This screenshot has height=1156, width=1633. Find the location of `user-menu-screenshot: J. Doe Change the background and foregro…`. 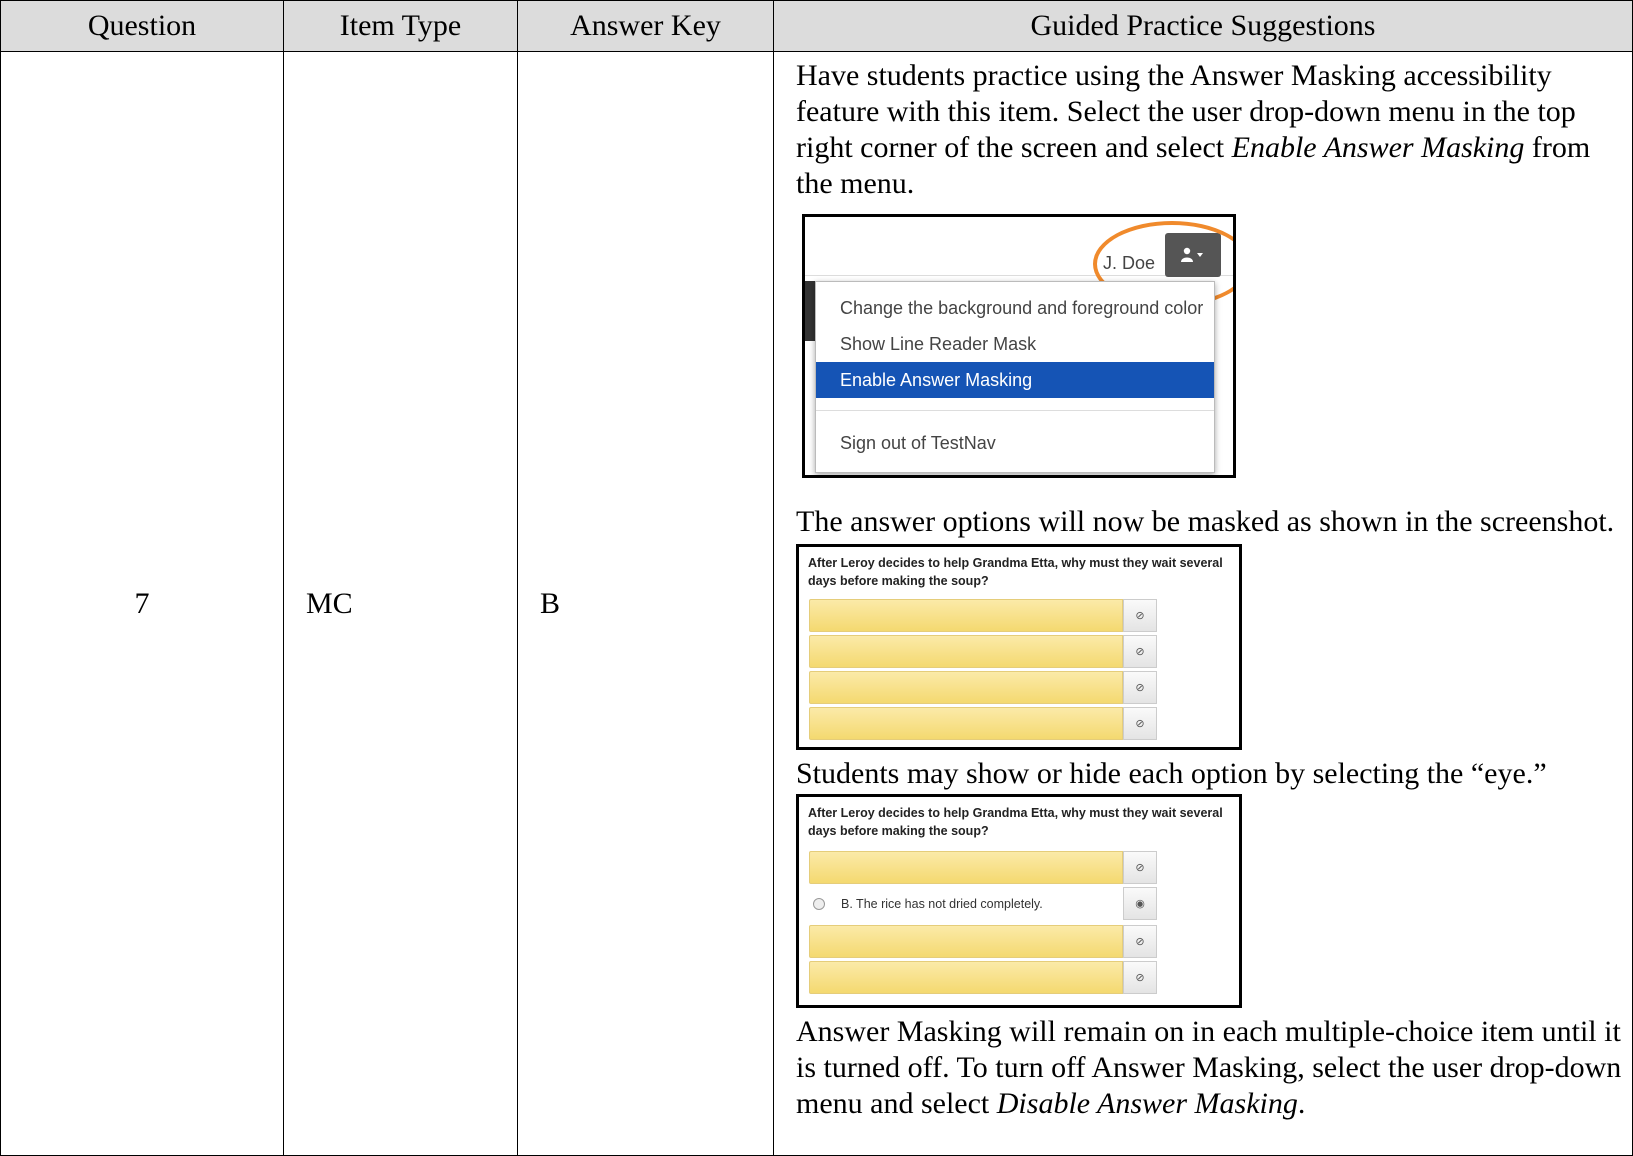

user-menu-screenshot: J. Doe Change the background and foregro… is located at coordinates (1019, 346).